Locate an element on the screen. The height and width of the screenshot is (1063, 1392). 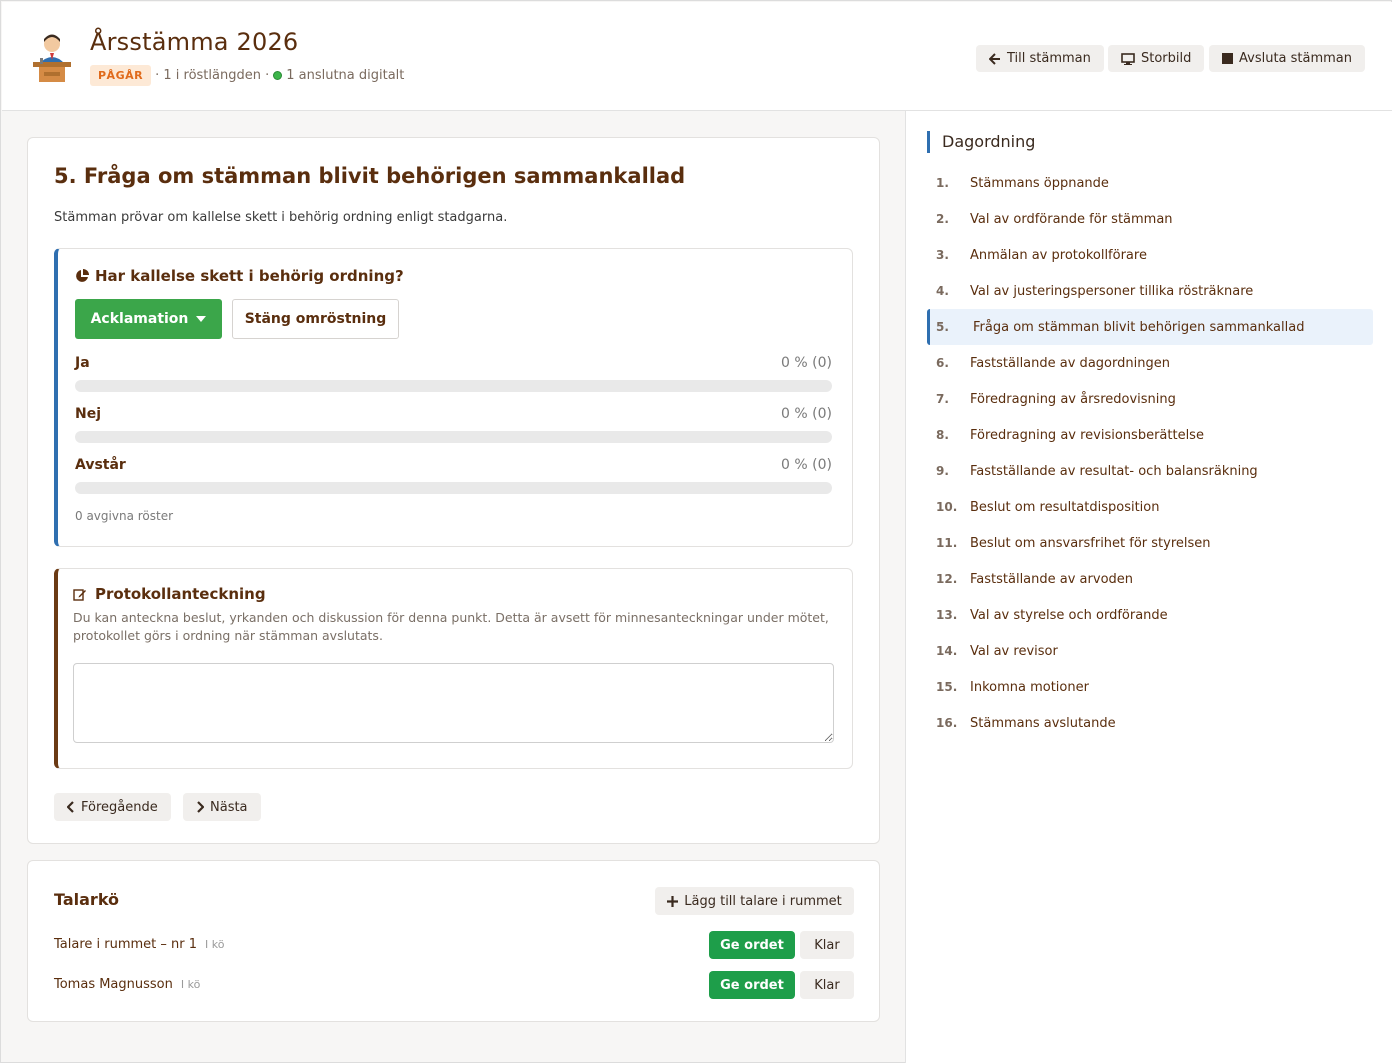
agenda-item: 14. Val av revisor is located at coordinates (1150, 651).